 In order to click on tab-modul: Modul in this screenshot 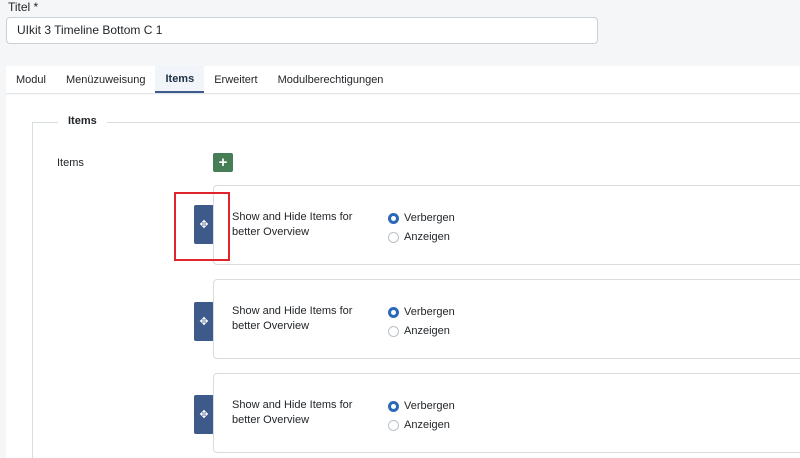, I will do `click(31, 79)`.